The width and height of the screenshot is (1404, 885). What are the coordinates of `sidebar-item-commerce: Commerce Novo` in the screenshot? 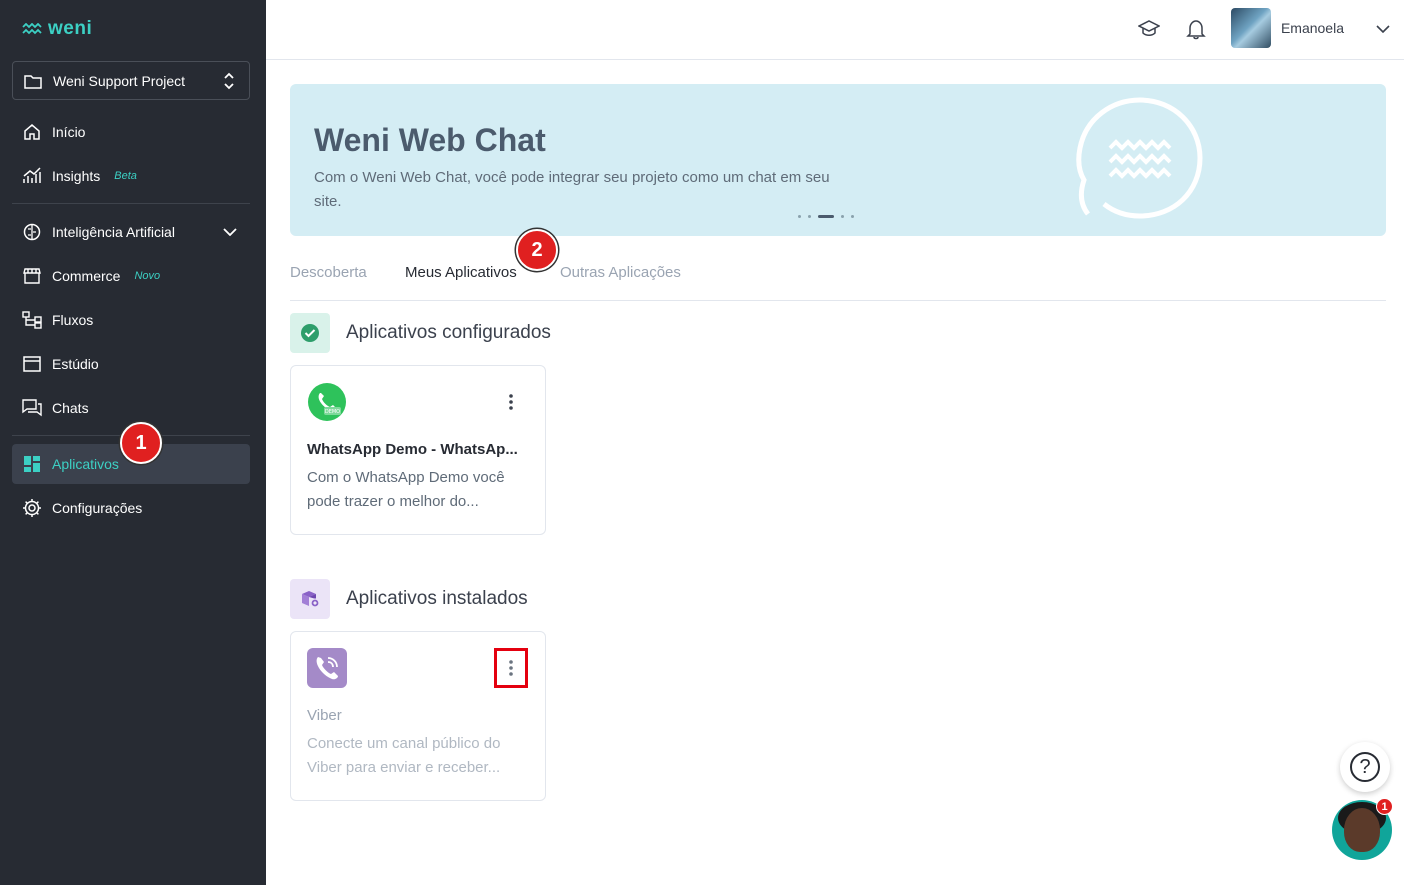 It's located at (131, 276).